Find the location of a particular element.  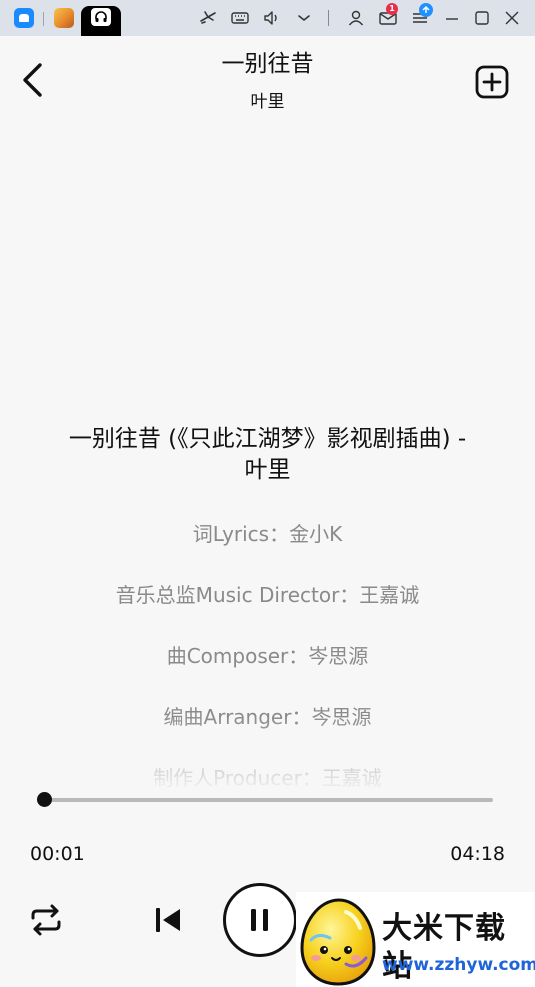

repeat-icon is located at coordinates (46, 920).